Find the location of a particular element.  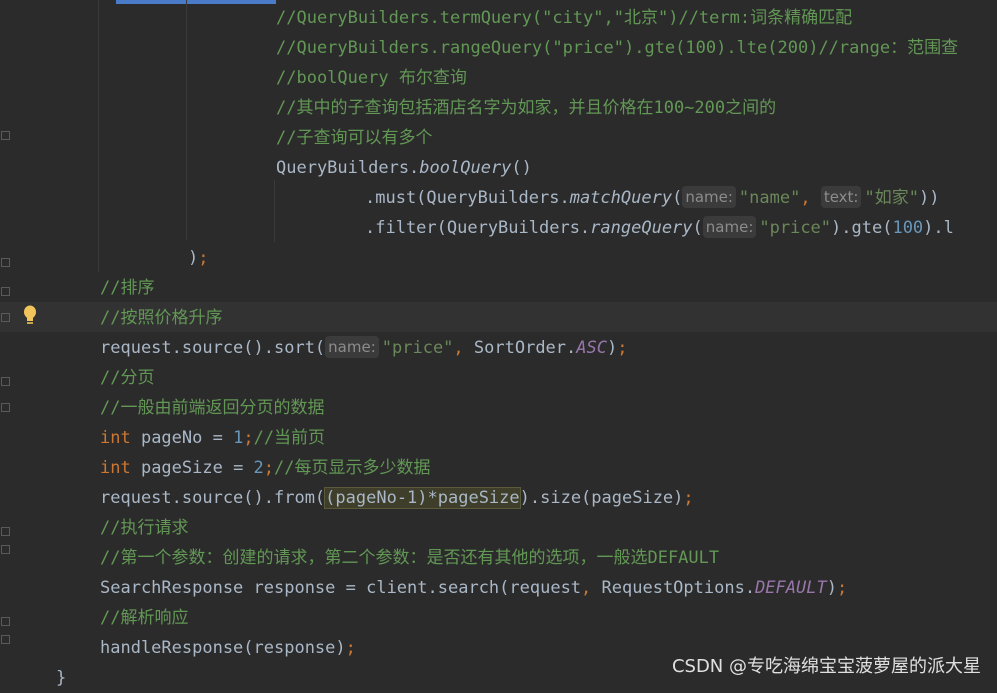

code-comment: //排序 is located at coordinates (127, 288).